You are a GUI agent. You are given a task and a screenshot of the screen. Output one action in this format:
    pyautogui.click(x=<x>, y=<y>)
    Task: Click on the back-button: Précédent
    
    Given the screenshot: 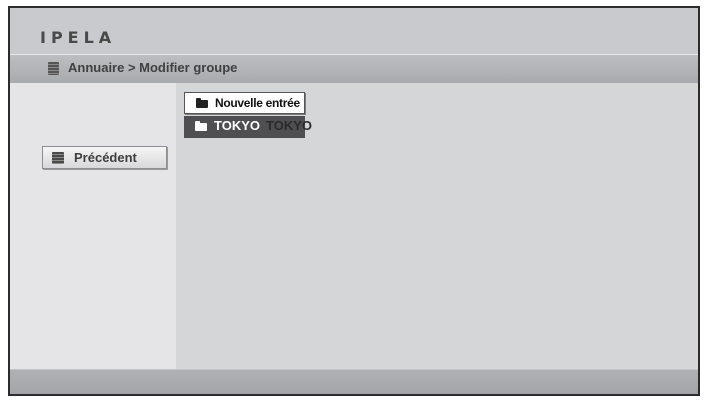 What is the action you would take?
    pyautogui.click(x=104, y=157)
    